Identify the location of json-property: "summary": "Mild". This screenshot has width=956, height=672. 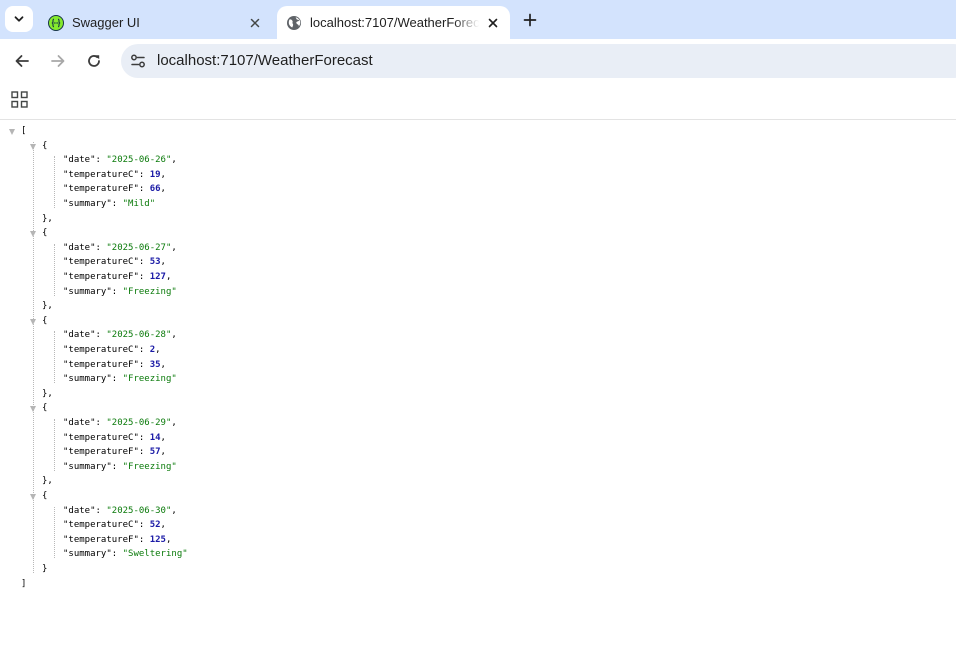
(109, 204).